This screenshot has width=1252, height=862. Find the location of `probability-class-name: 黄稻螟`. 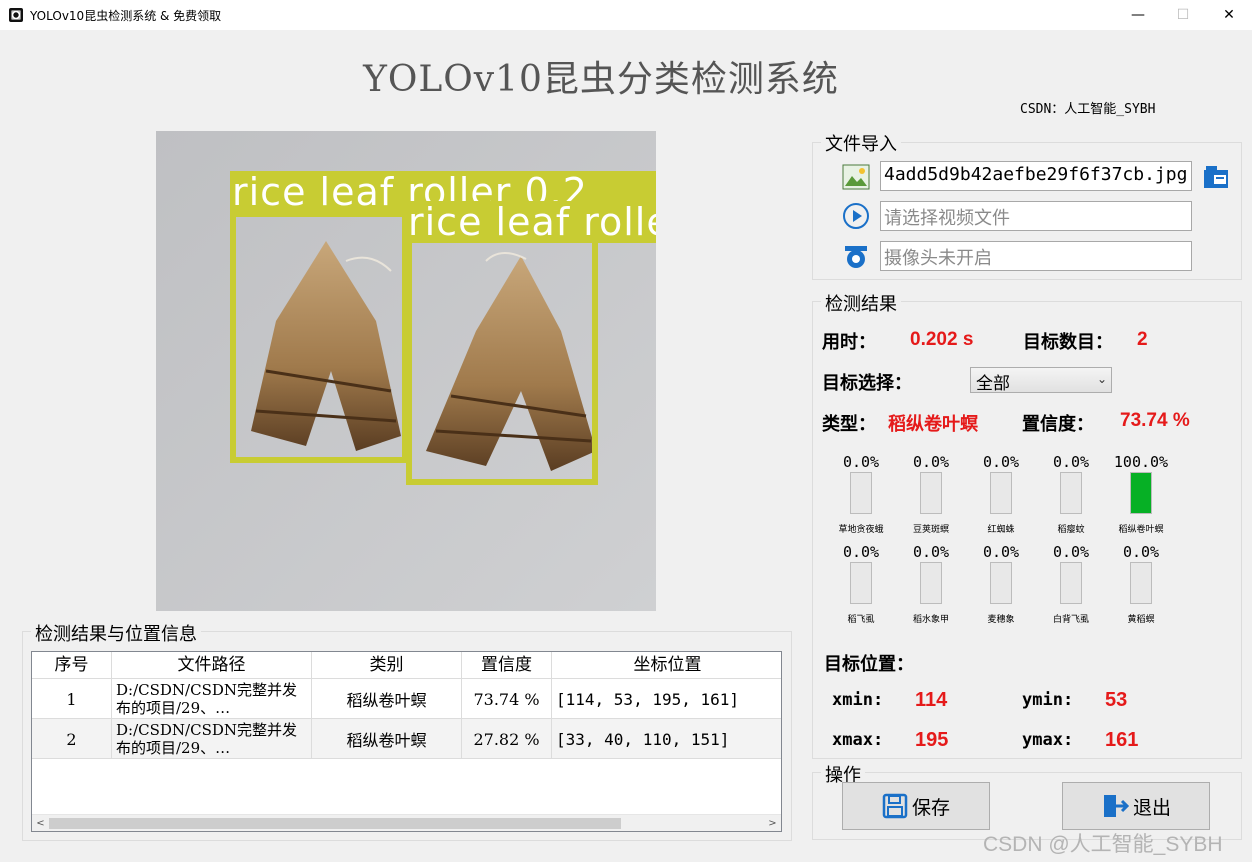

probability-class-name: 黄稻螟 is located at coordinates (1141, 620).